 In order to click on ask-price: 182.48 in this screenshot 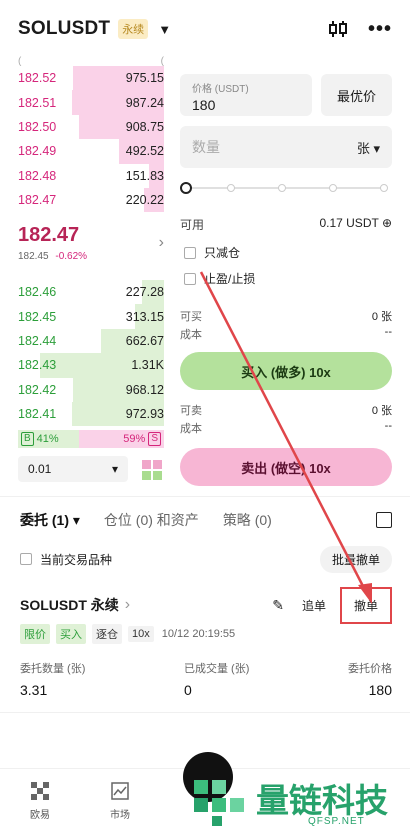, I will do `click(37, 175)`.